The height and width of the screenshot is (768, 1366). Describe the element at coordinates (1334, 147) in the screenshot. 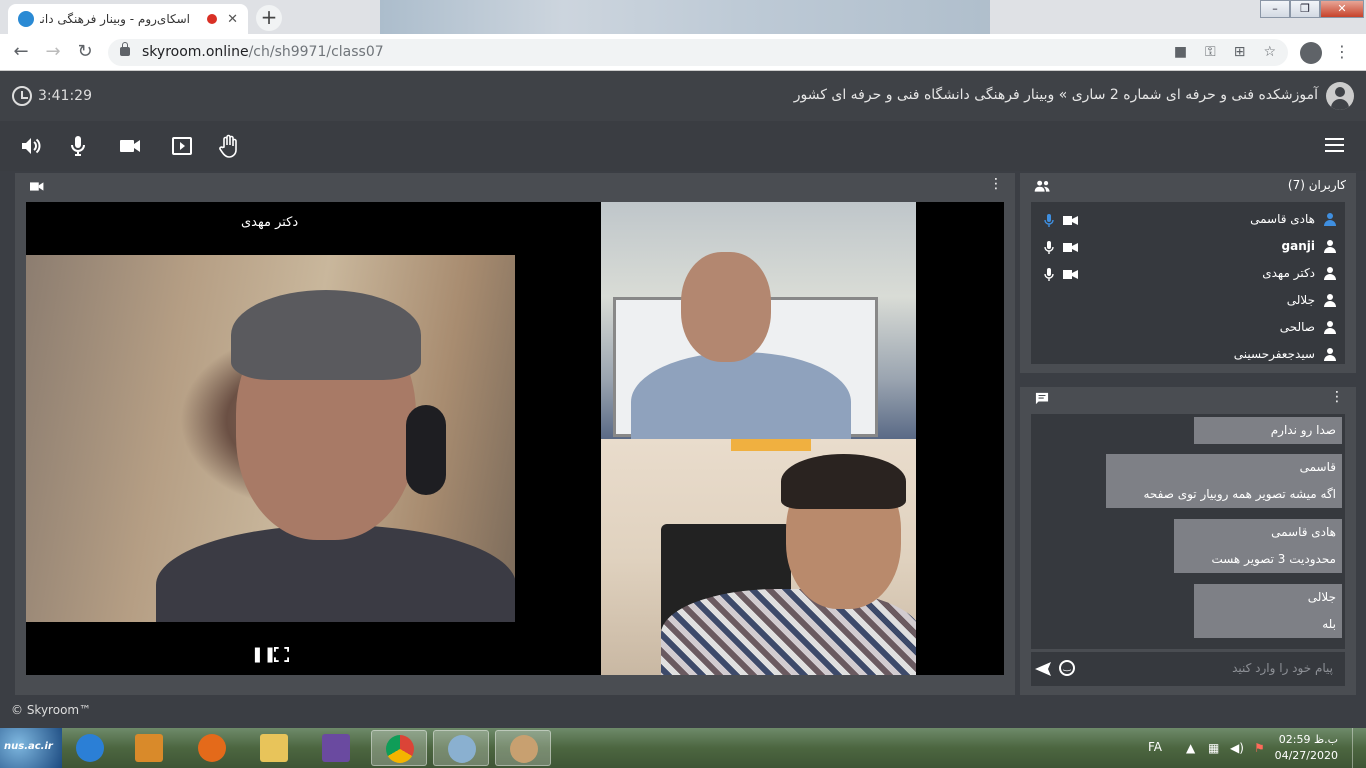

I see `main-menu-icon` at that location.